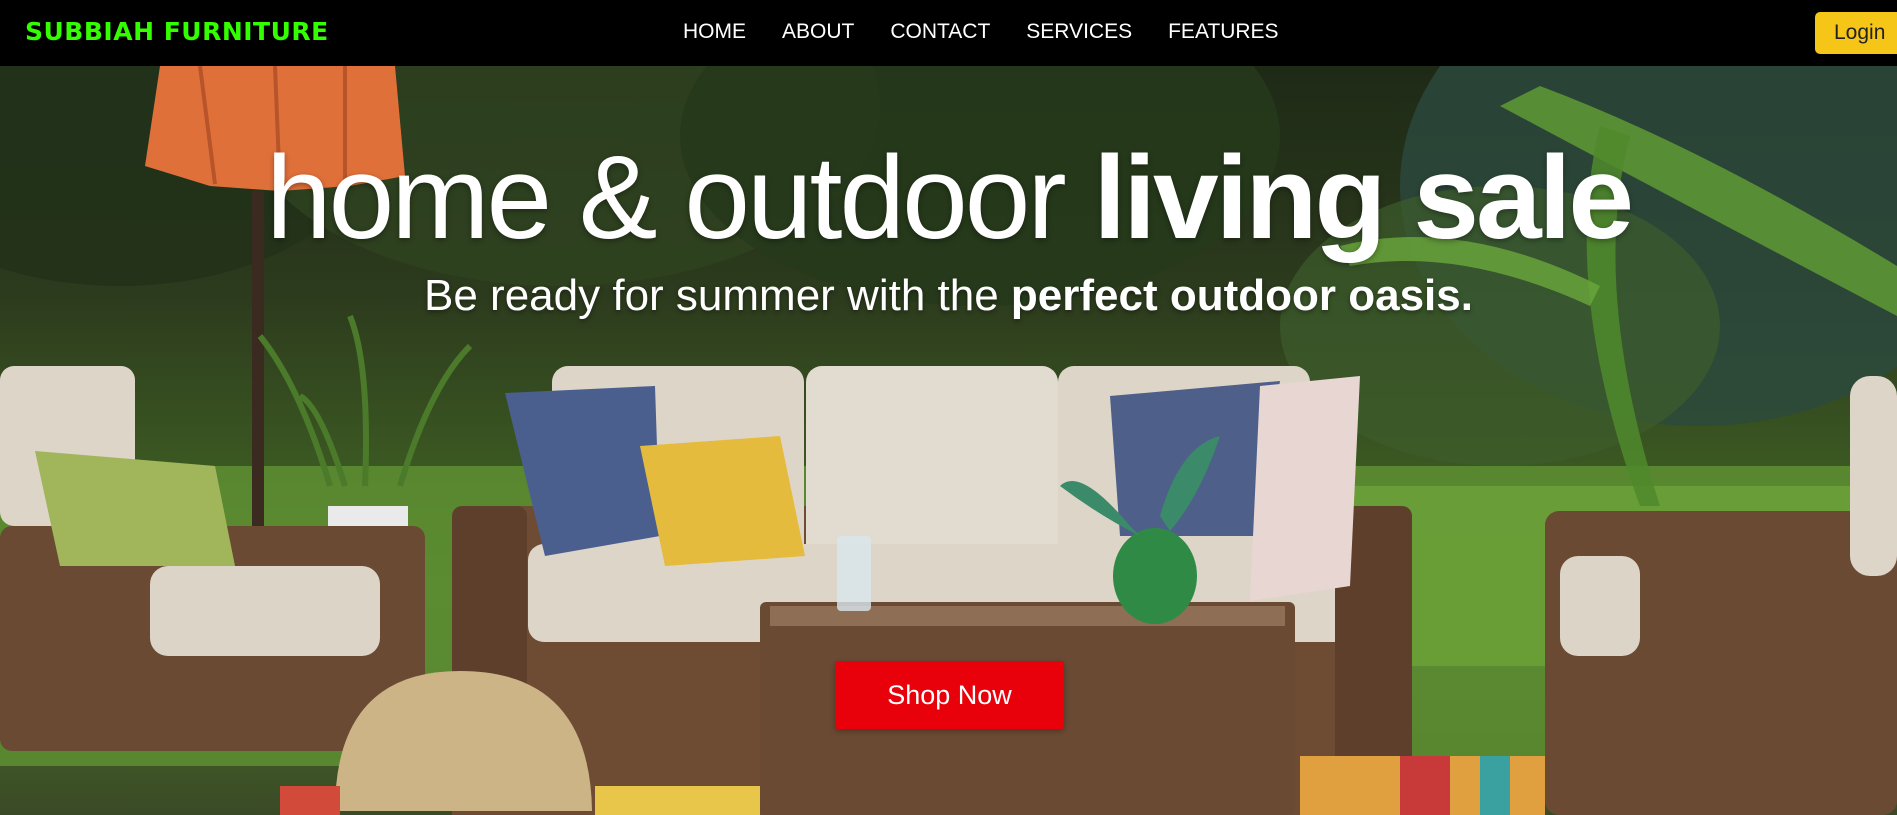  I want to click on nav-link-about: ABOUT, so click(818, 32).